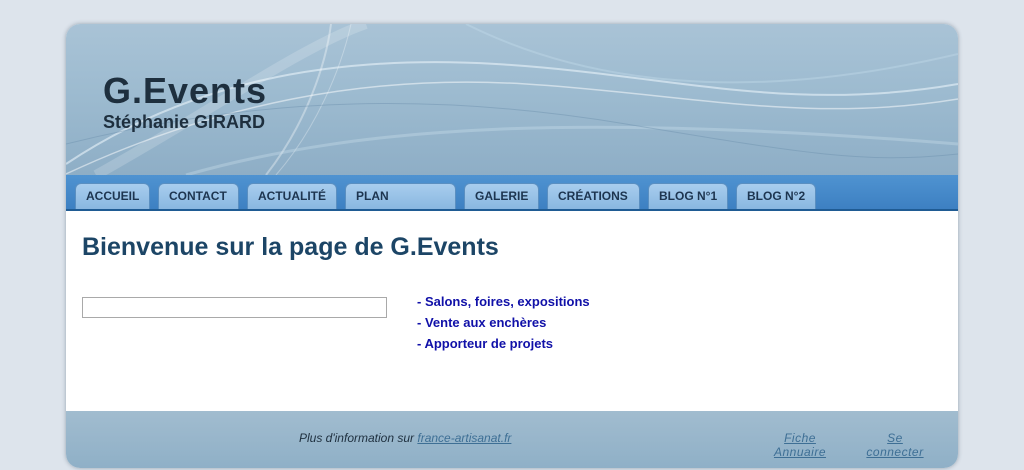 Image resolution: width=1024 pixels, height=470 pixels. What do you see at coordinates (292, 196) in the screenshot?
I see `tab-actualite: ACTUALITÉ` at bounding box center [292, 196].